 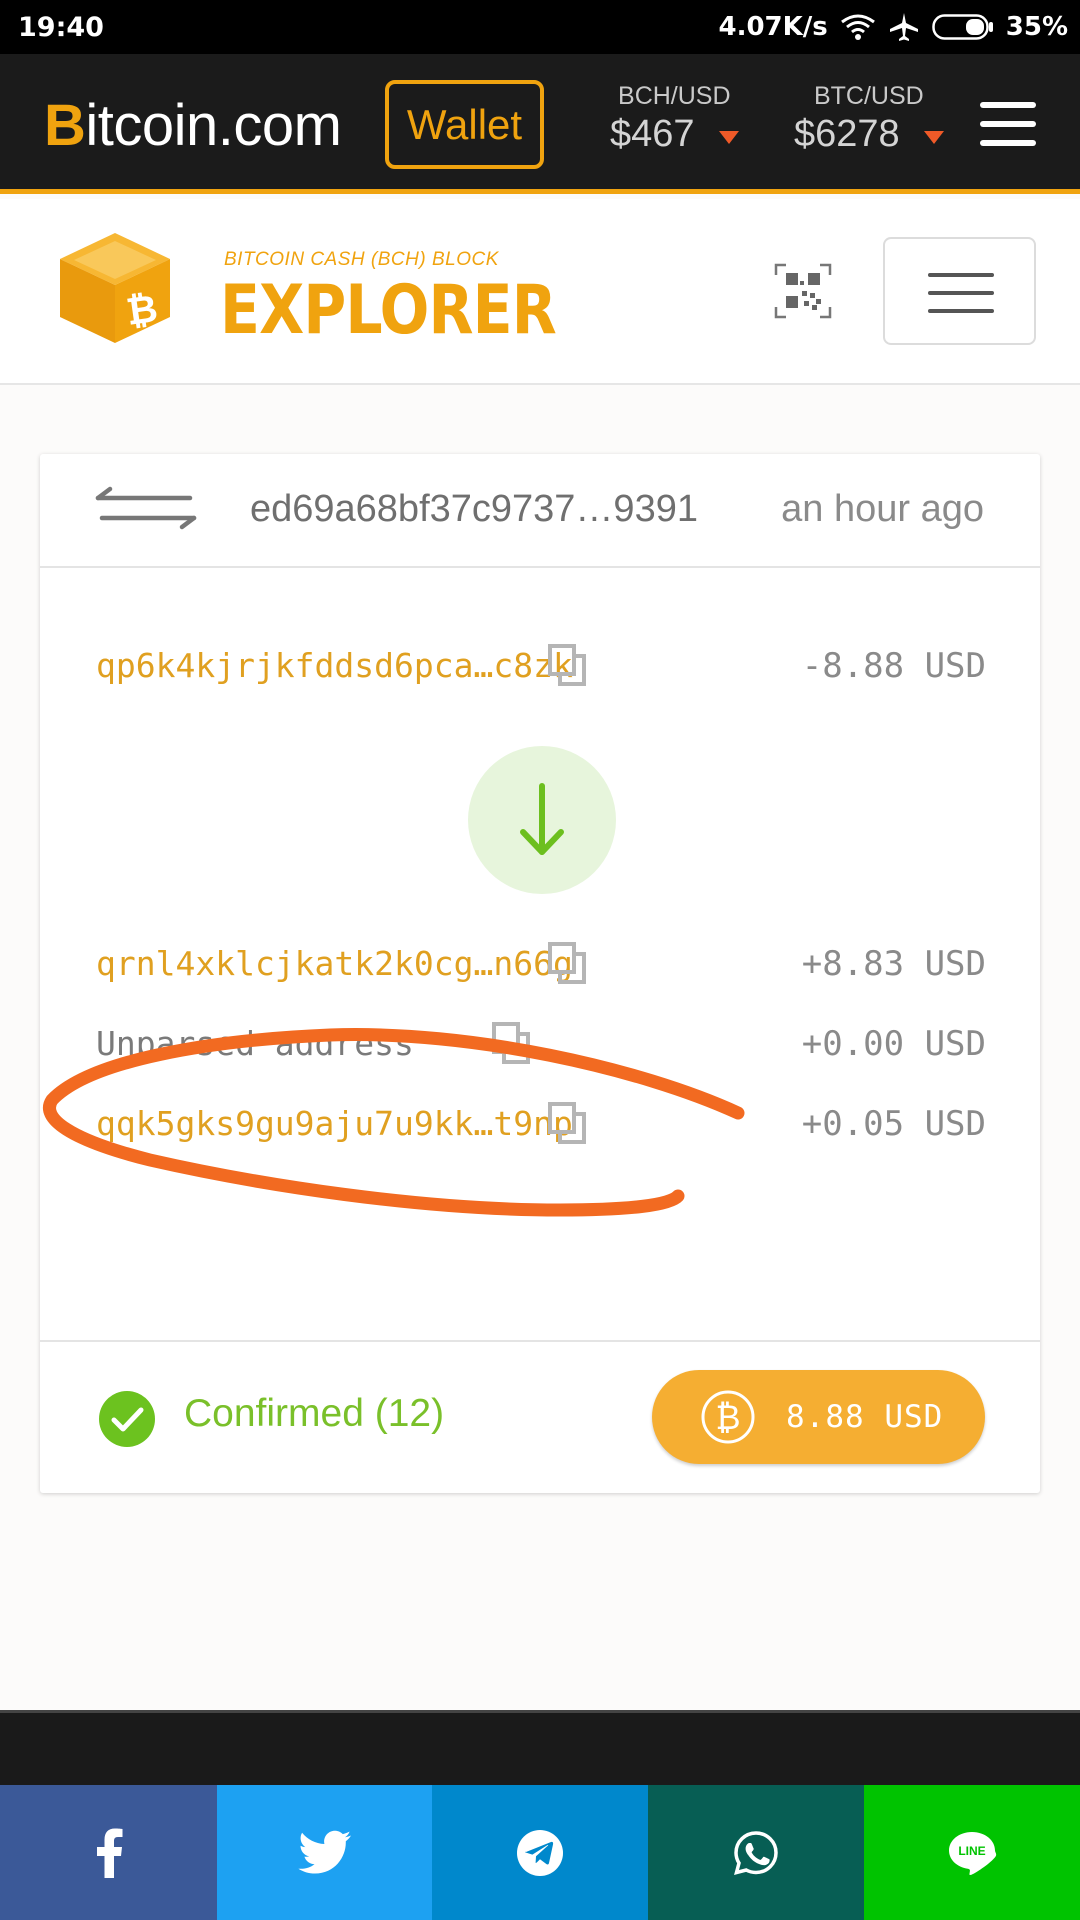 I want to click on ticker-btc: BTC/USD $6278, so click(x=869, y=119).